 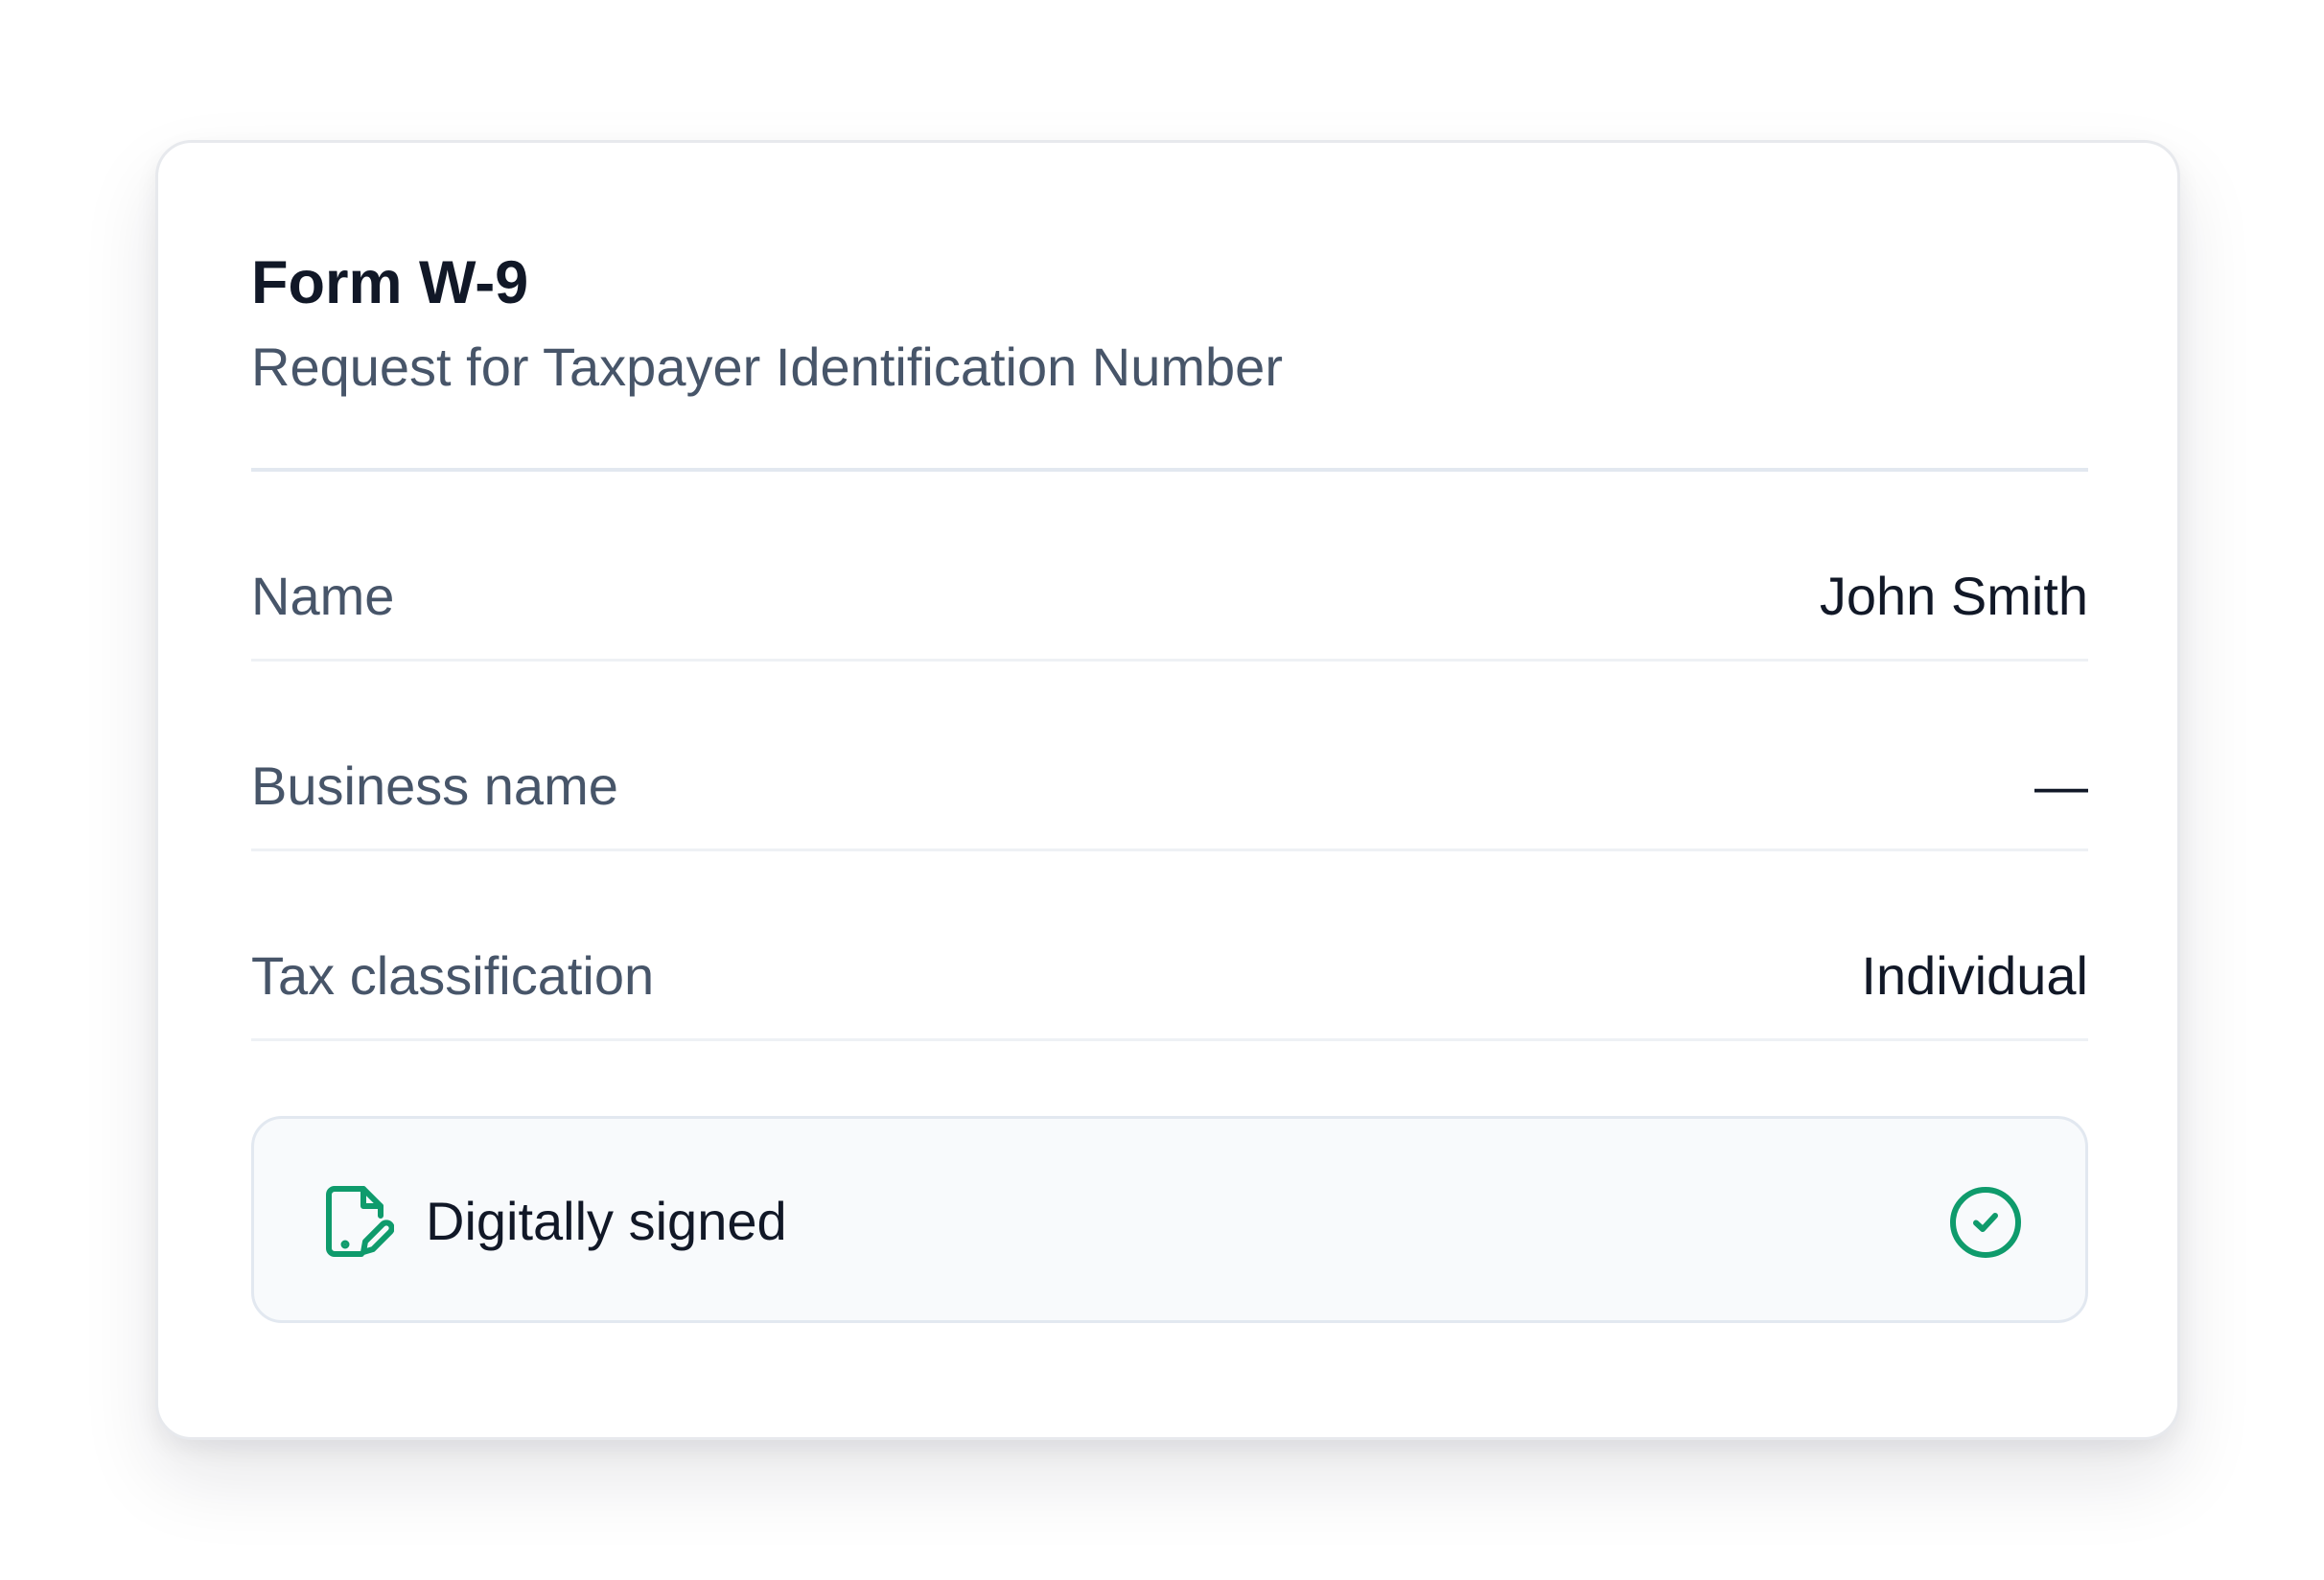 What do you see at coordinates (1169, 1219) in the screenshot?
I see `signature-status-panel: Digitally signed` at bounding box center [1169, 1219].